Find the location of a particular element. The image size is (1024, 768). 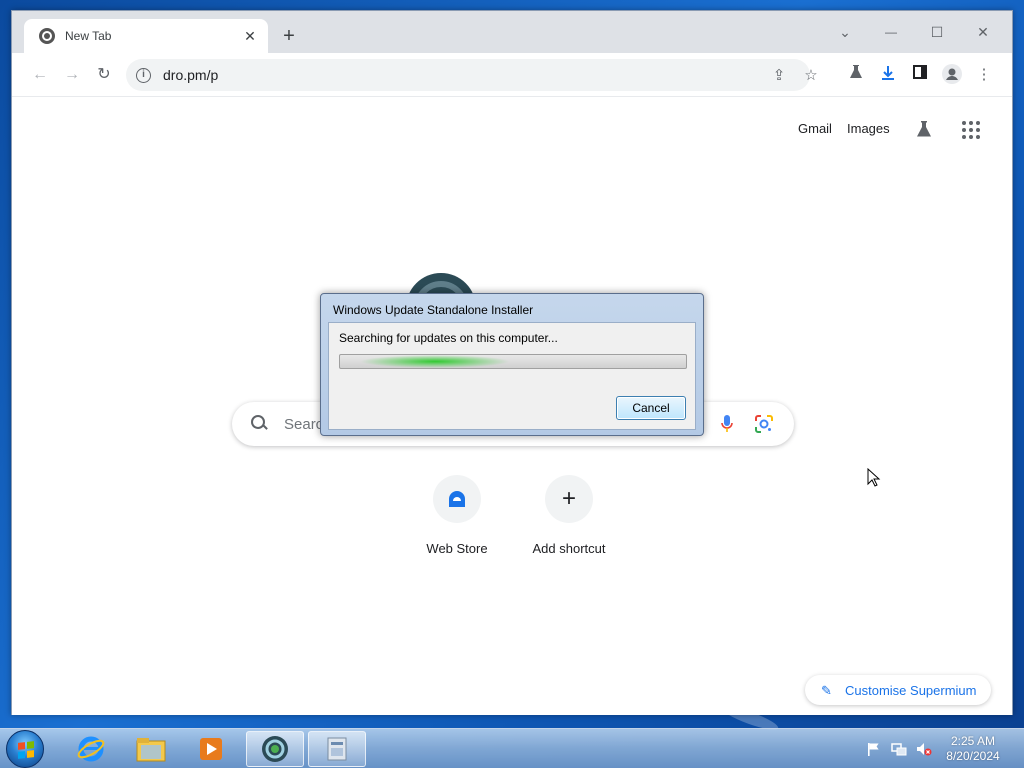

start-button is located at coordinates (25, 749).